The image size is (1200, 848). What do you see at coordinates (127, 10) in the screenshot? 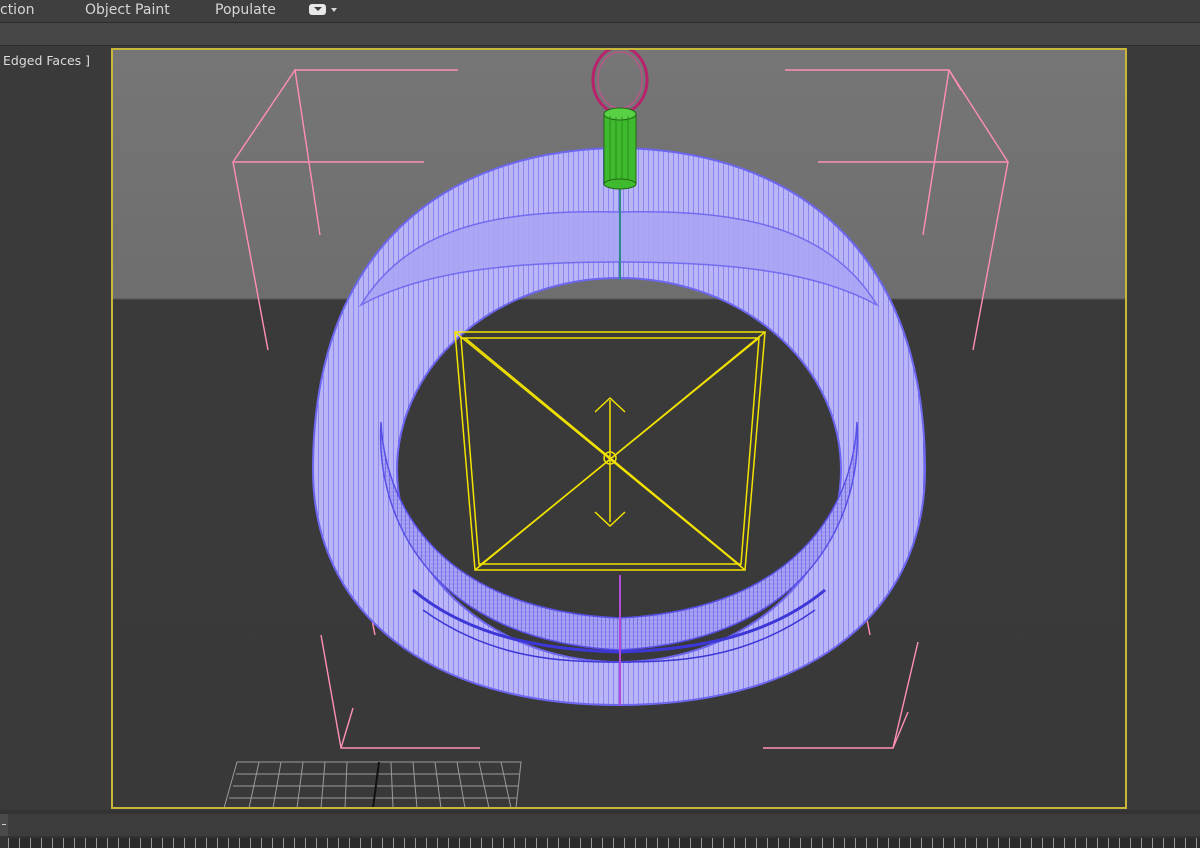
I see `tab-object-paint: Object Paint` at bounding box center [127, 10].